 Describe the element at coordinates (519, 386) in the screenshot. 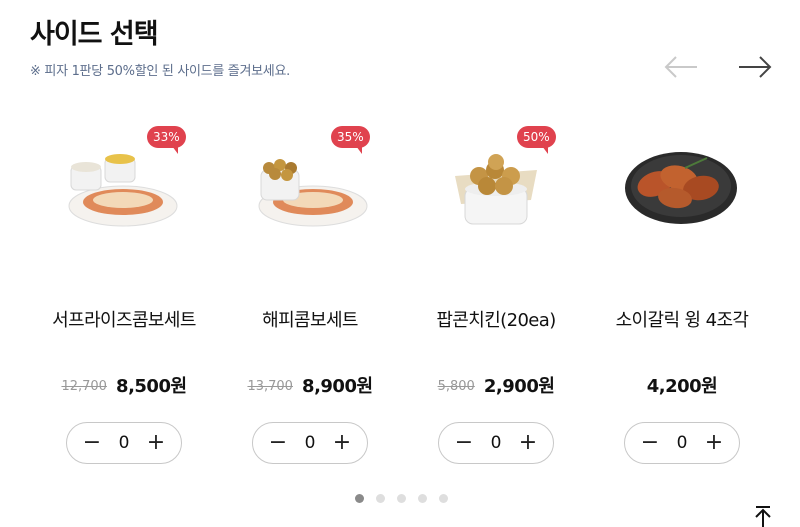

I see `sale-price: 2,900원` at that location.